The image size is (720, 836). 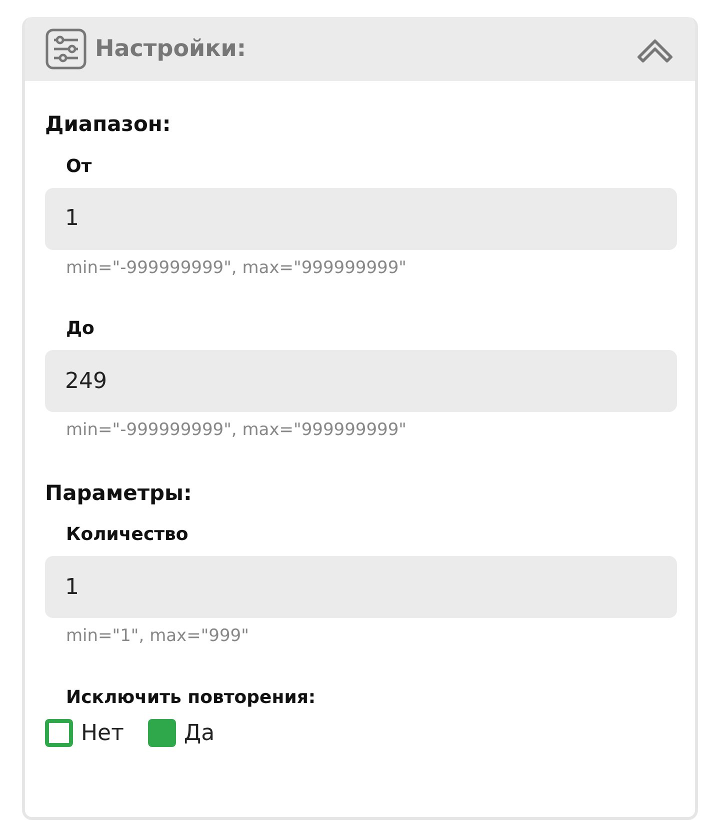 I want to click on number-field: 249, so click(x=361, y=381).